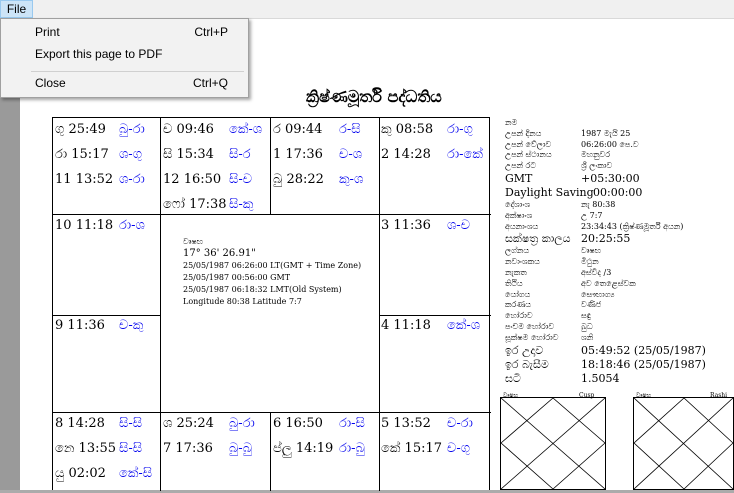  Describe the element at coordinates (591, 305) in the screenshot. I see `detail-value: වණිජ` at that location.